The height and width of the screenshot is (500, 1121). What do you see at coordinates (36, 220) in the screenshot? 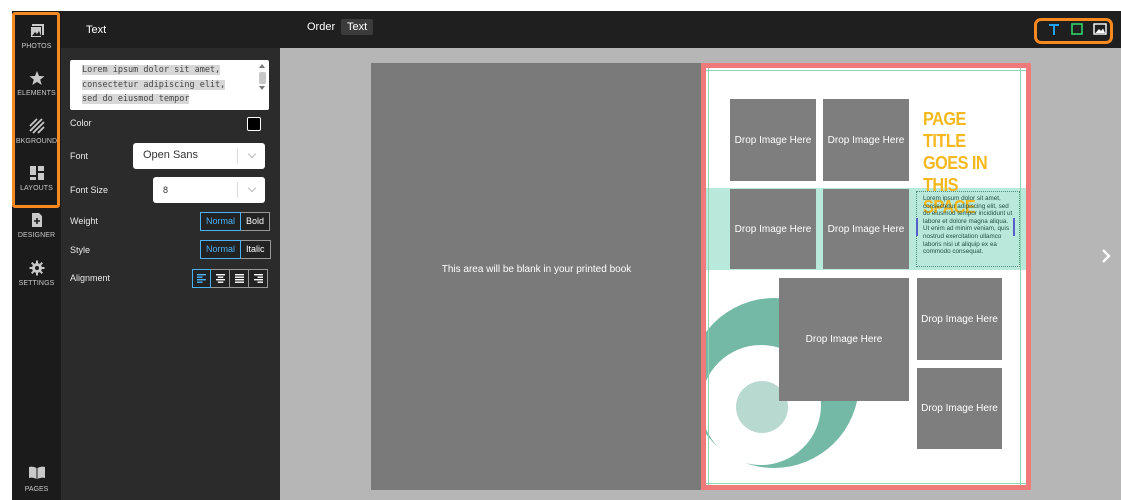
I see `add-page-icon` at bounding box center [36, 220].